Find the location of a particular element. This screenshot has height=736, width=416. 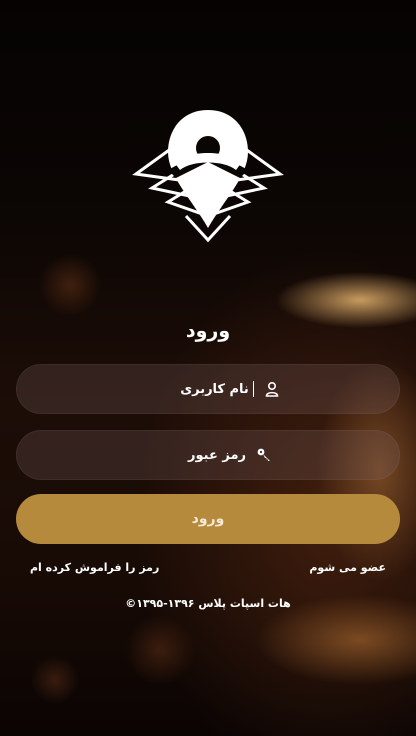

user-icon is located at coordinates (272, 389).